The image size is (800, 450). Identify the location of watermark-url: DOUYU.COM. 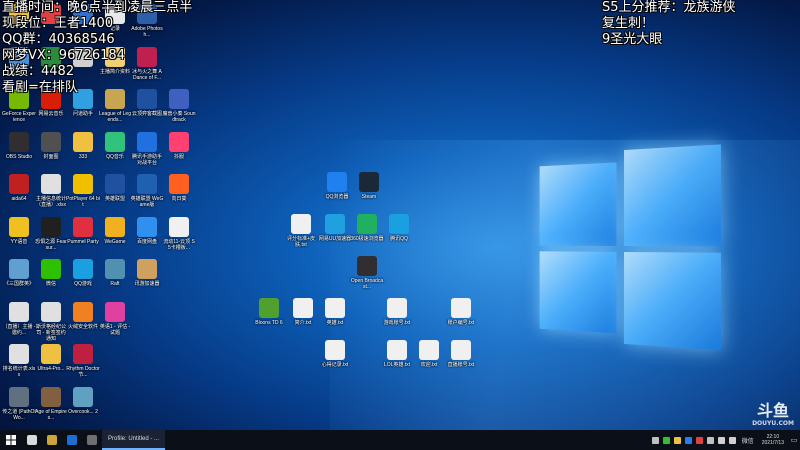
(773, 423).